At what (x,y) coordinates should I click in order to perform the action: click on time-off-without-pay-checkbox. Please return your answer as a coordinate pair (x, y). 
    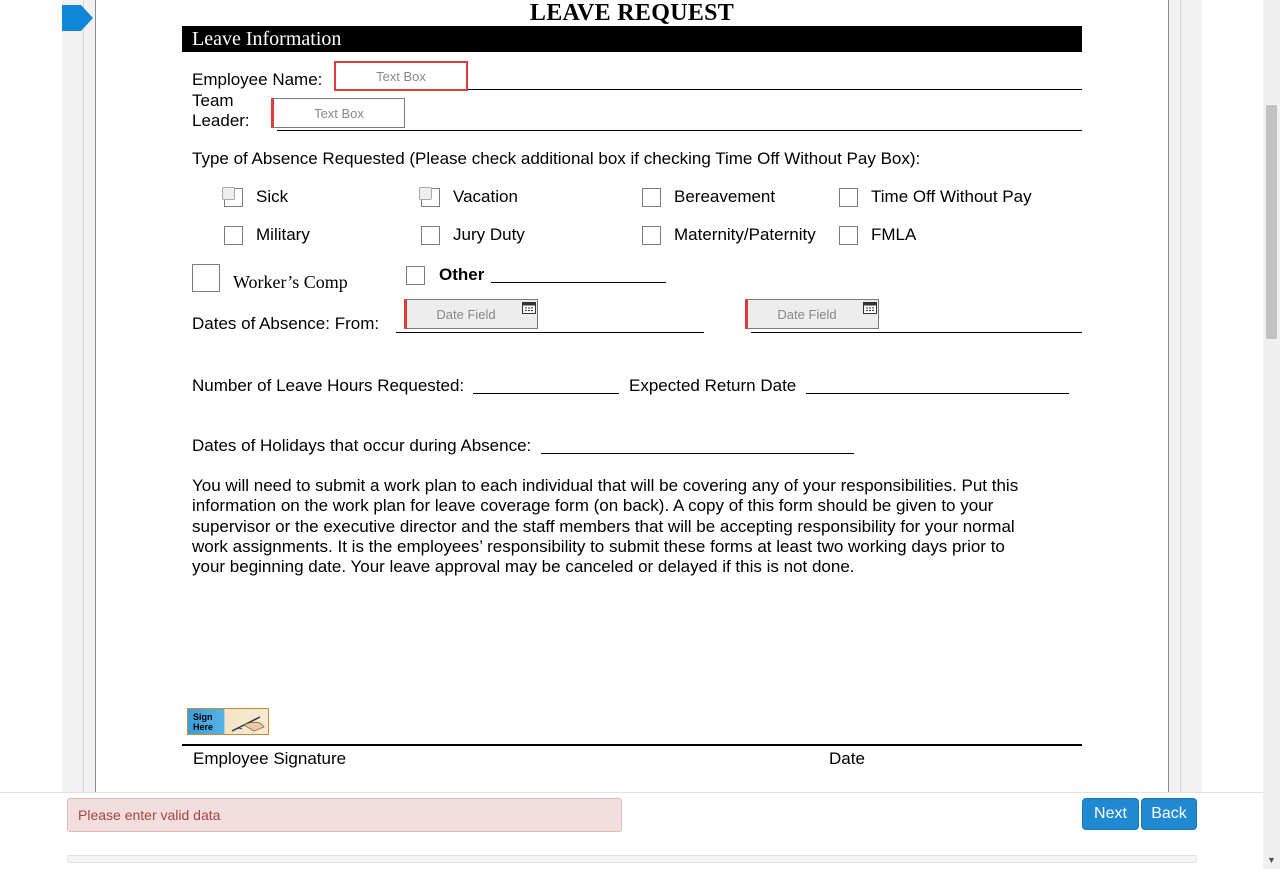
    Looking at the image, I should click on (848, 197).